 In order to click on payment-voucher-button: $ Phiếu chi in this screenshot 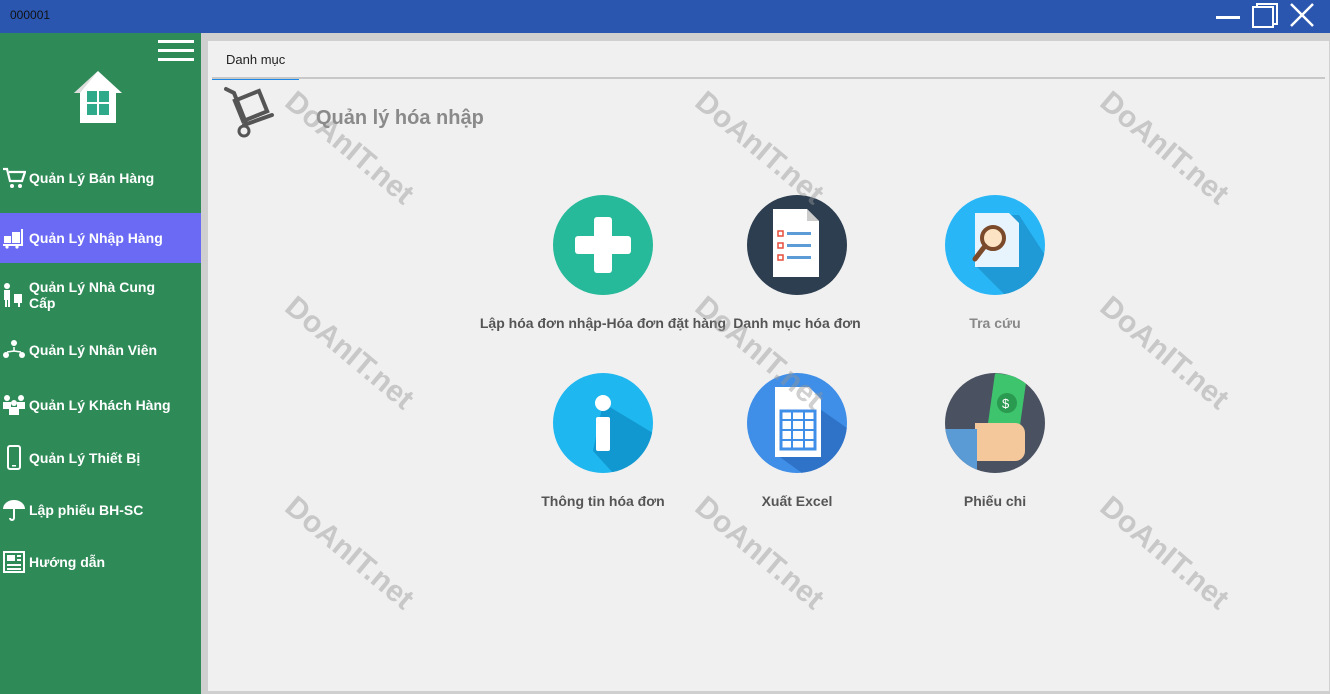, I will do `click(995, 441)`.